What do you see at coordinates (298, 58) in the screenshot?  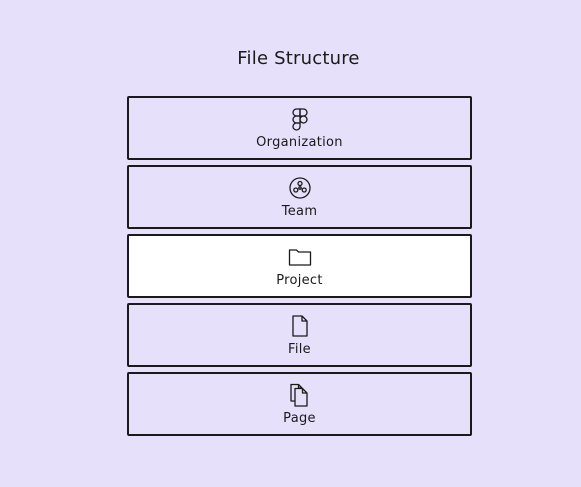 I see `diagram-title: File Structure` at bounding box center [298, 58].